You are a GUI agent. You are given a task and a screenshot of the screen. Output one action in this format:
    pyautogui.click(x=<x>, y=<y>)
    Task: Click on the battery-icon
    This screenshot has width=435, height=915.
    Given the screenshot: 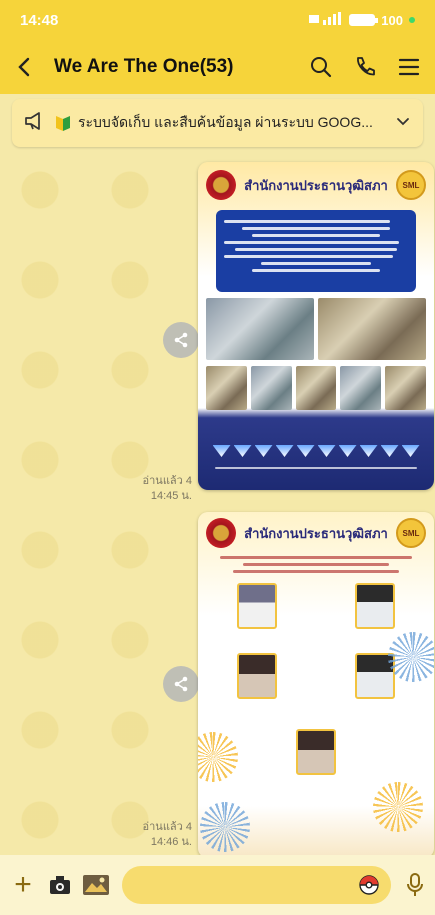 What is the action you would take?
    pyautogui.click(x=364, y=20)
    